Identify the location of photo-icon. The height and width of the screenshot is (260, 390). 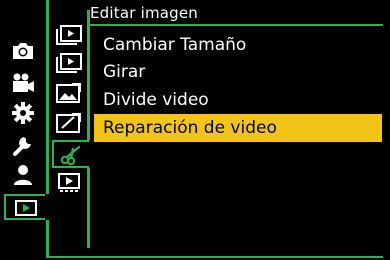
(23, 51).